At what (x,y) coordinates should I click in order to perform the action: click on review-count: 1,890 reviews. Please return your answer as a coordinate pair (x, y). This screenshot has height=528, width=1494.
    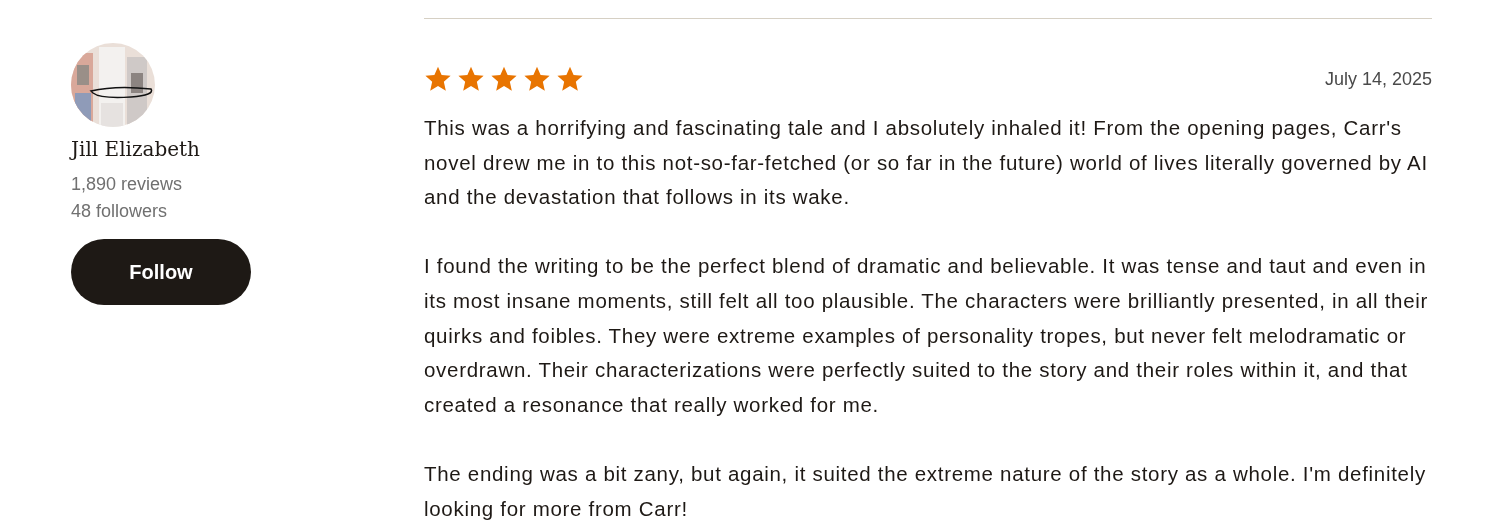
    Looking at the image, I should click on (127, 184).